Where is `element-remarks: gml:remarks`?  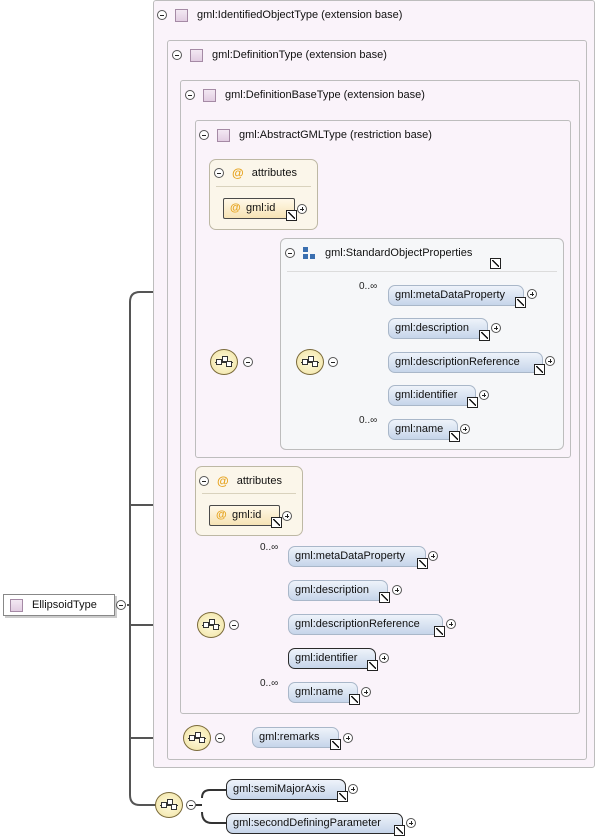
element-remarks: gml:remarks is located at coordinates (296, 738).